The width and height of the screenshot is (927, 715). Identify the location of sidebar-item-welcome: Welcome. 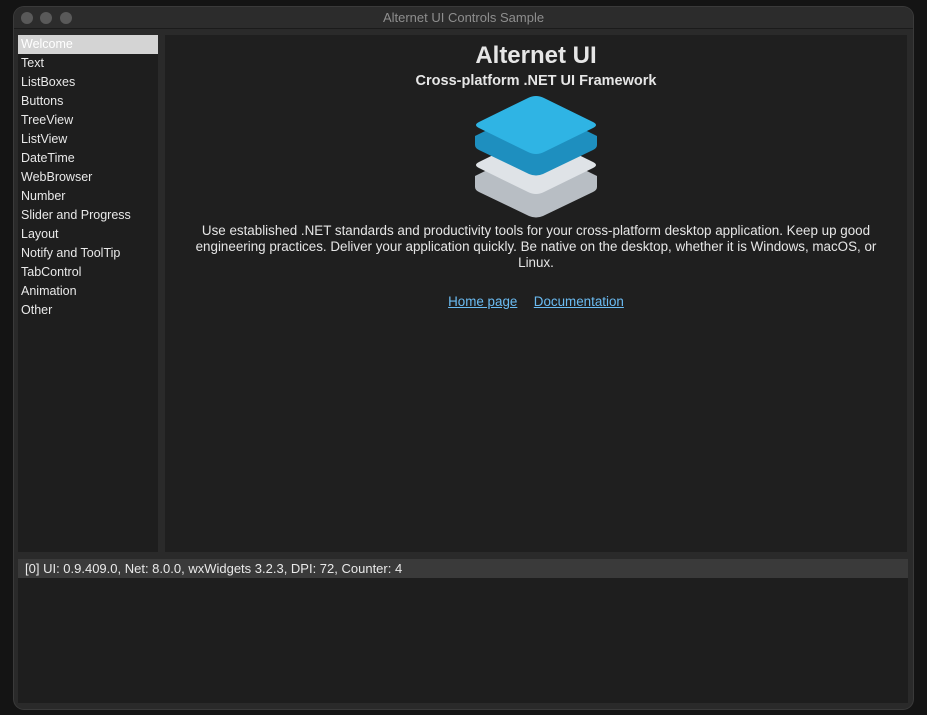
(88, 44).